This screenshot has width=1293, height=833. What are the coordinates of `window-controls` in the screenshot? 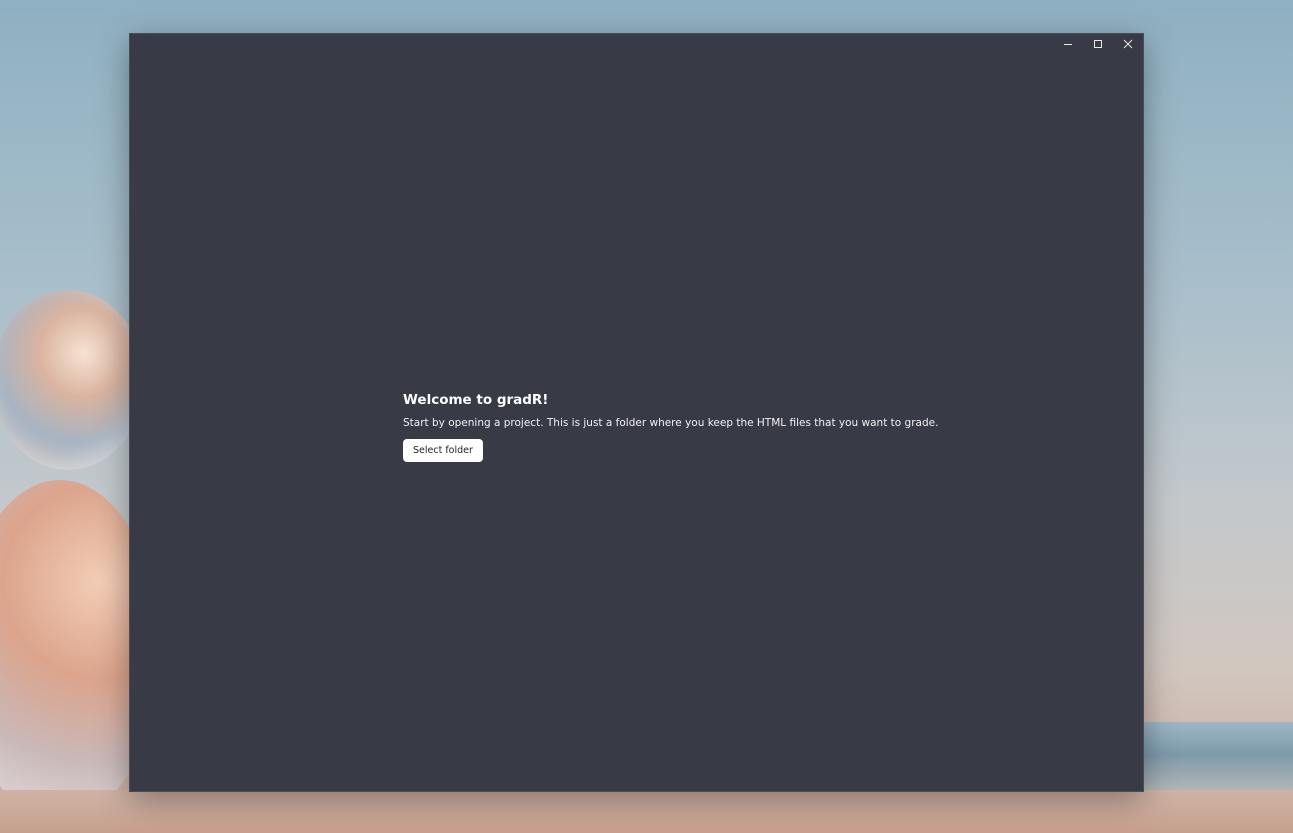 It's located at (1098, 44).